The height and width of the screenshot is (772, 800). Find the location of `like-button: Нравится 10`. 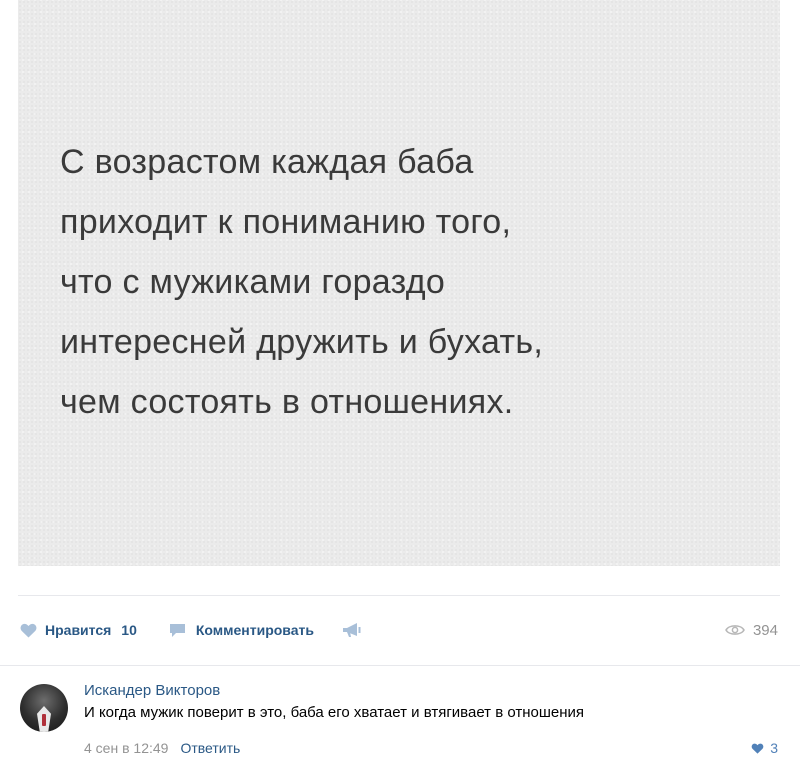

like-button: Нравится 10 is located at coordinates (78, 630).